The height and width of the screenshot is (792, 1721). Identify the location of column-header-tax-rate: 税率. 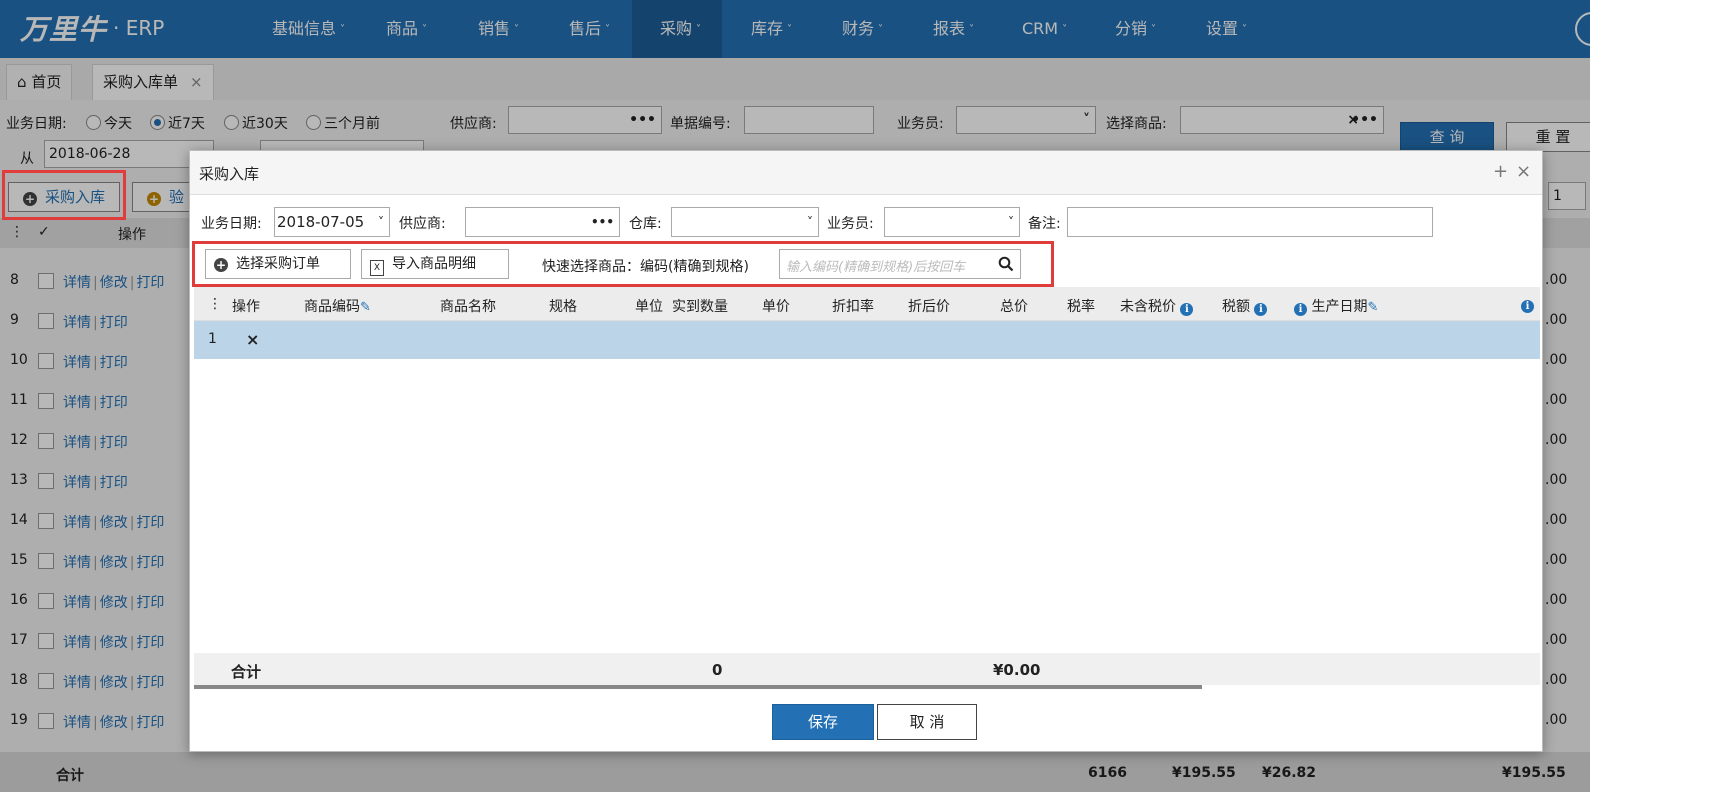
(1081, 307).